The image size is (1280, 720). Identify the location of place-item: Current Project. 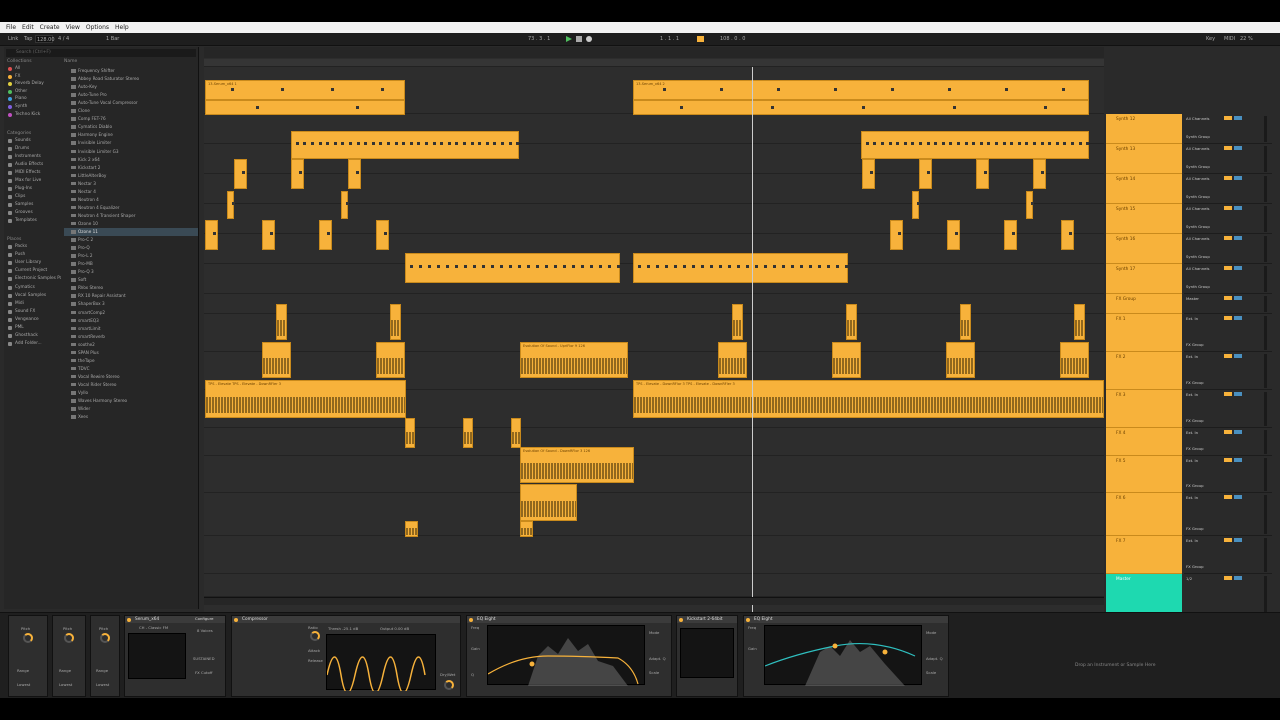
(33, 271).